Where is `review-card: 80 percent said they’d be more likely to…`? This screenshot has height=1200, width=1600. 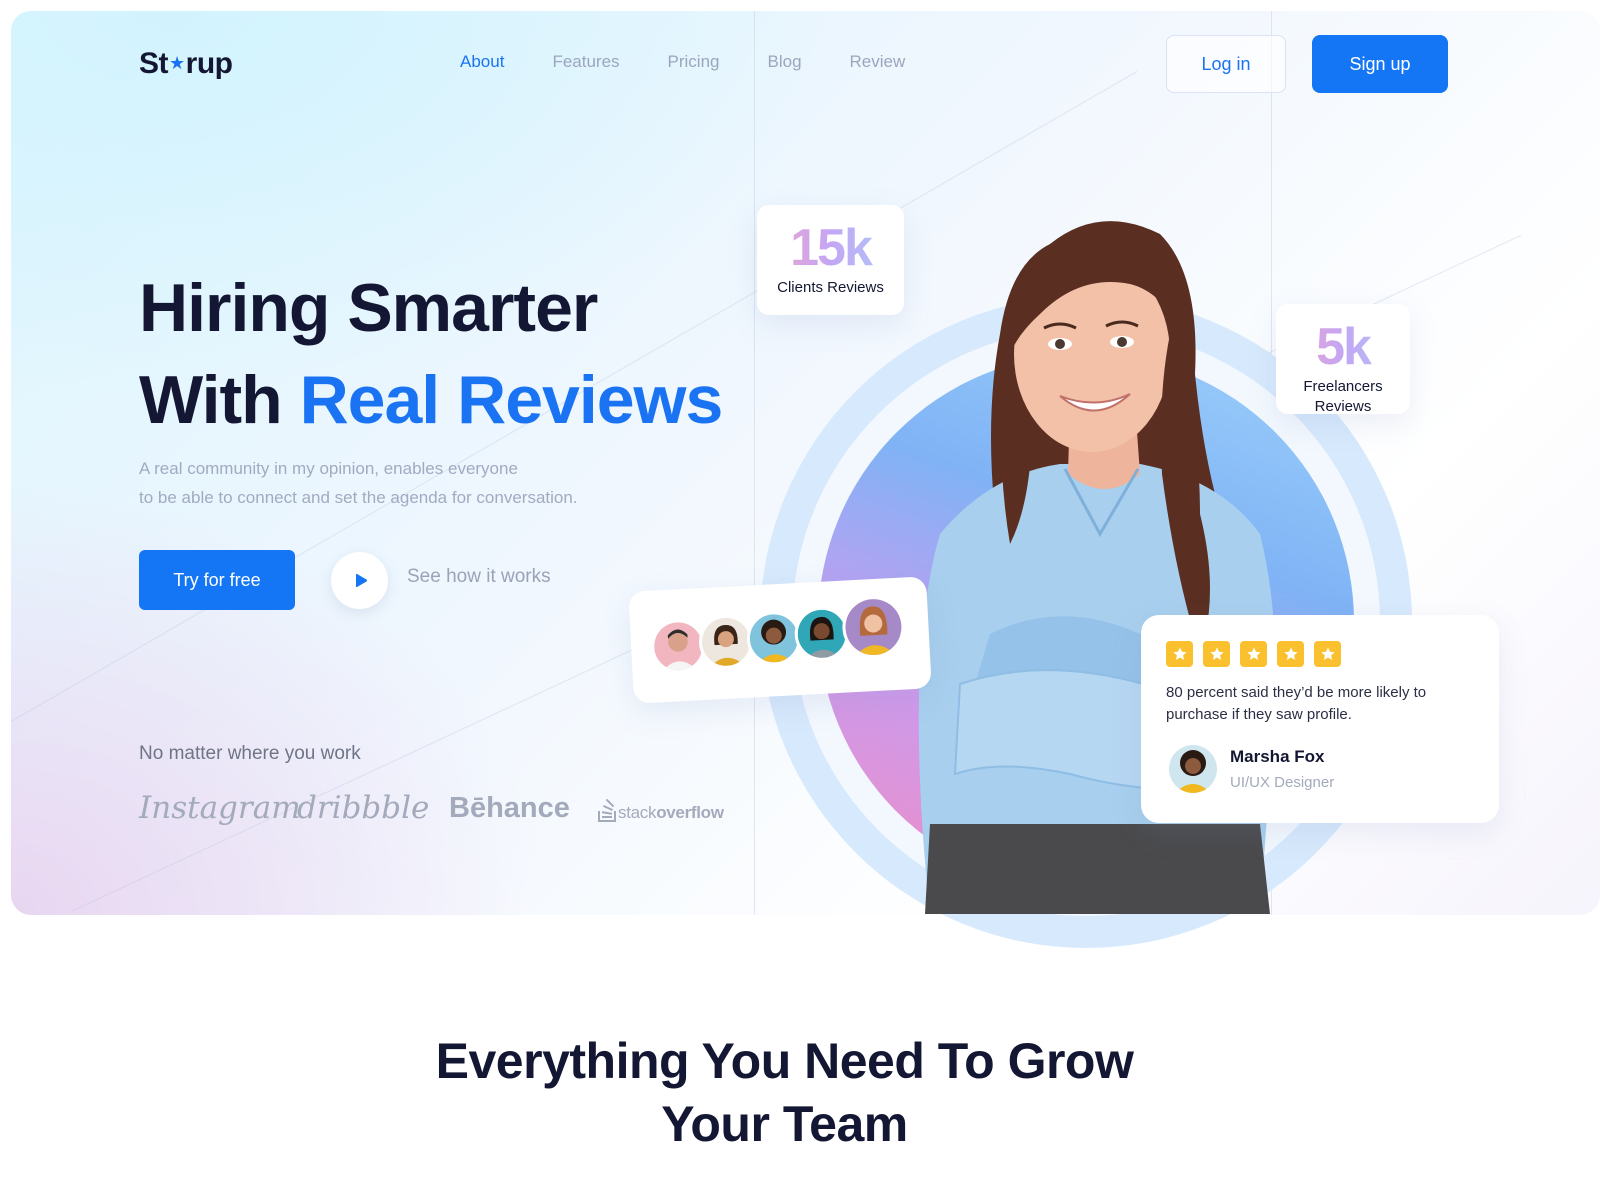 review-card: 80 percent said they’d be more likely to… is located at coordinates (1320, 719).